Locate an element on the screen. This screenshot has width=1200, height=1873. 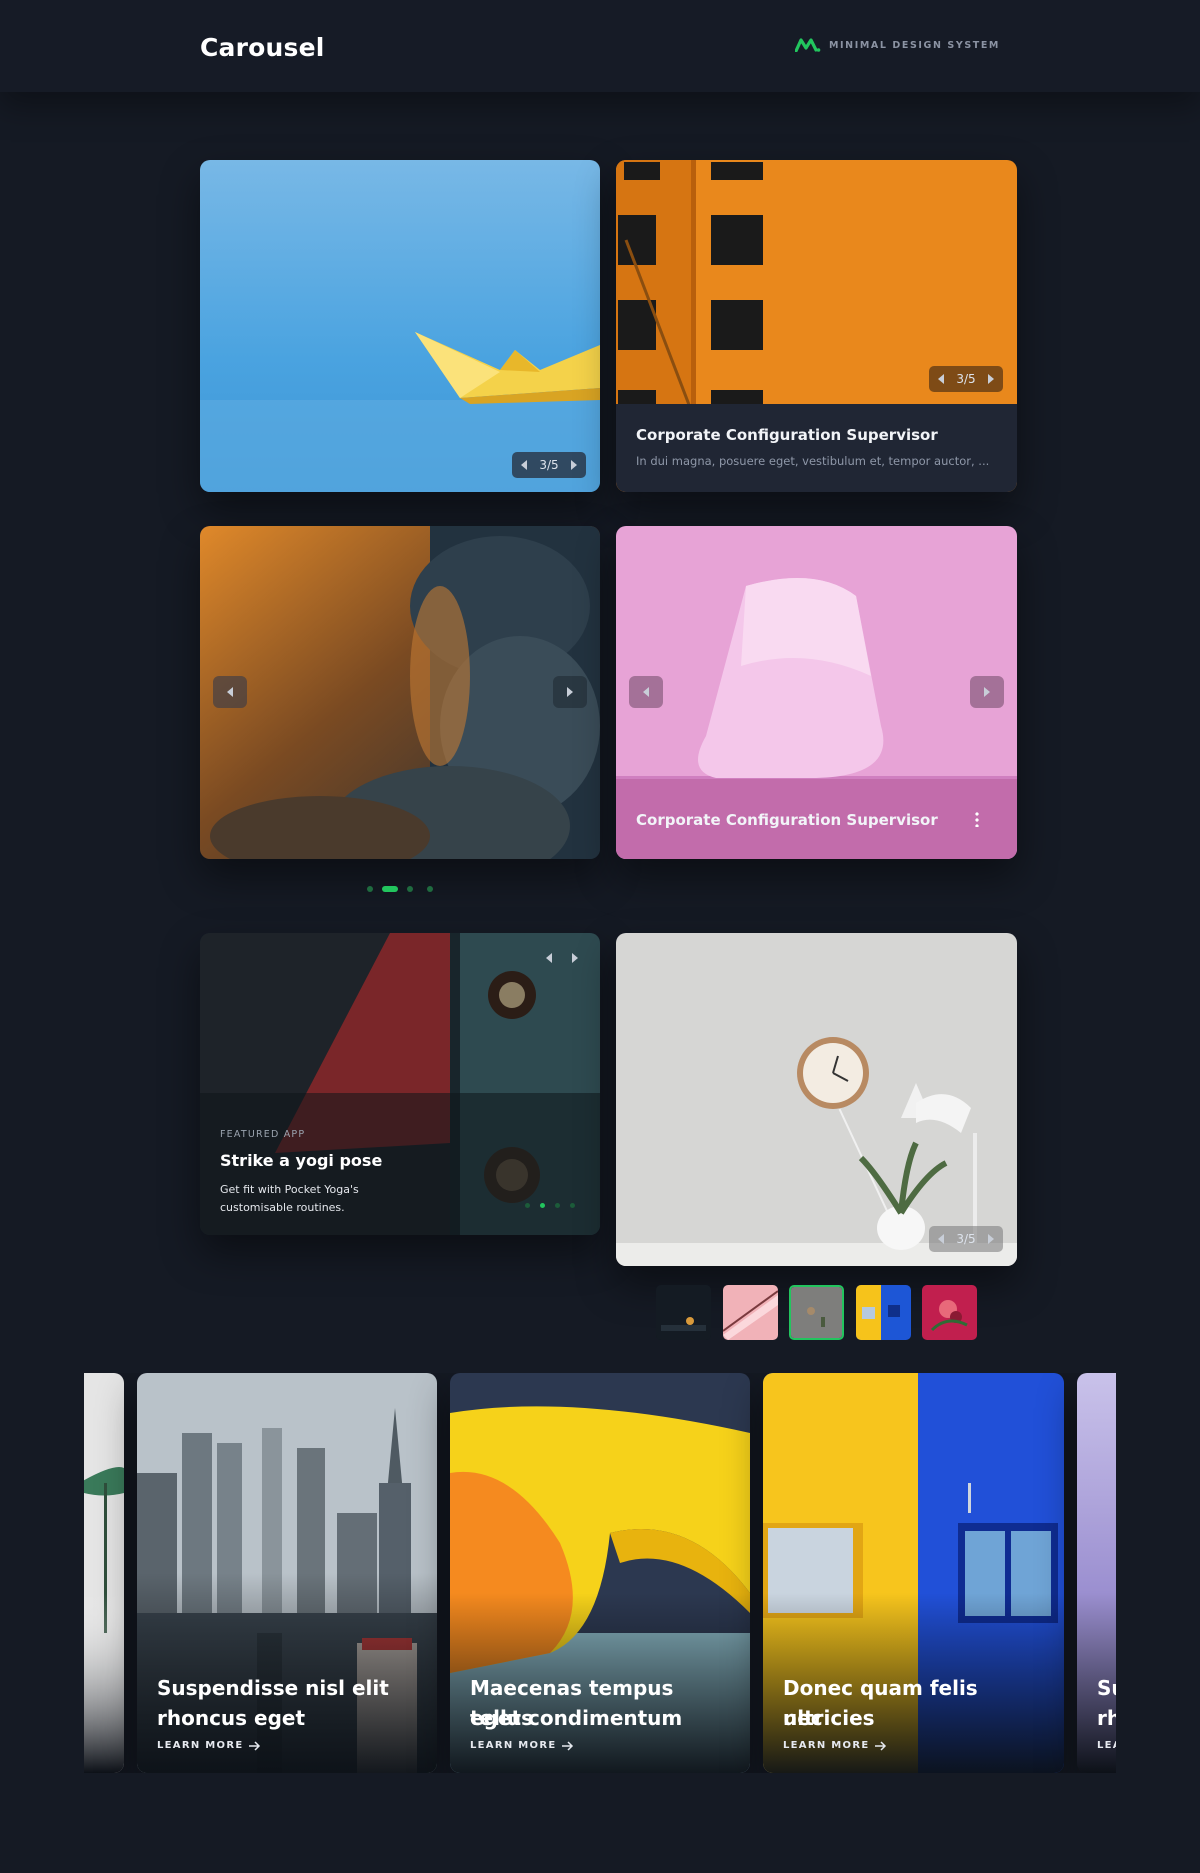
carousel-pink-chair: Corporate Configuration Supervisor is located at coordinates (816, 692).